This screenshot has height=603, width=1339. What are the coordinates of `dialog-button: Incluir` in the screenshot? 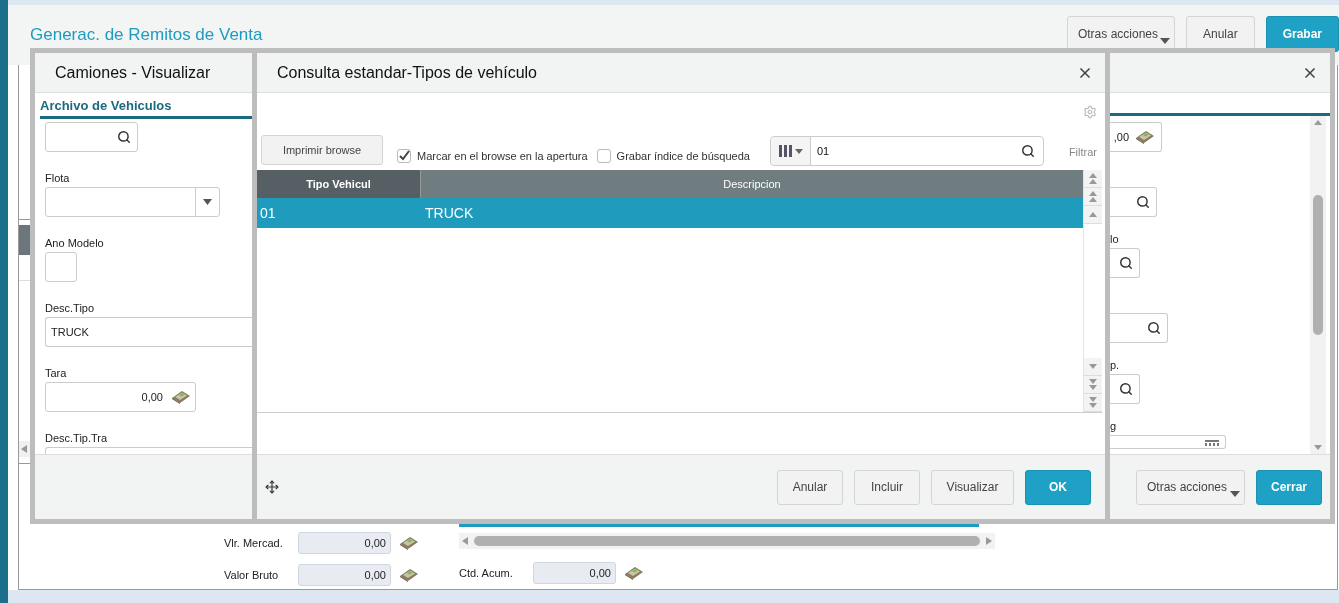 It's located at (887, 487).